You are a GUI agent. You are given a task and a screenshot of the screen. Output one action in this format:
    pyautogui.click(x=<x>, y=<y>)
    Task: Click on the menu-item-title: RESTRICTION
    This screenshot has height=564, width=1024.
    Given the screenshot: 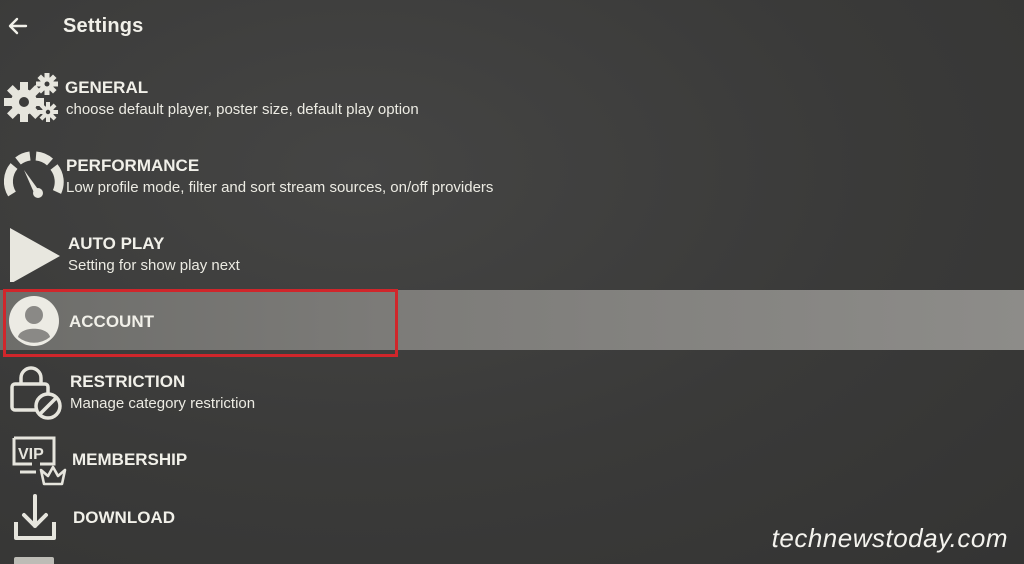 What is the action you would take?
    pyautogui.click(x=128, y=381)
    